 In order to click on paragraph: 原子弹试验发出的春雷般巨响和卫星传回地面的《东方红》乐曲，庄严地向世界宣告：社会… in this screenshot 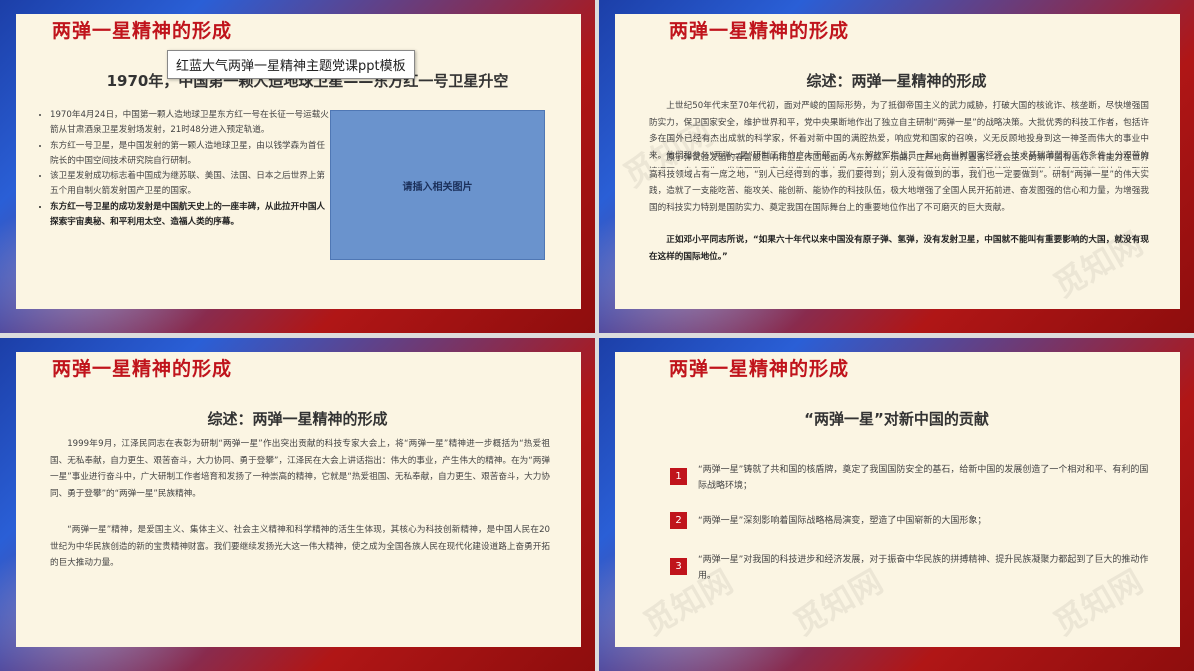, I will do `click(899, 183)`.